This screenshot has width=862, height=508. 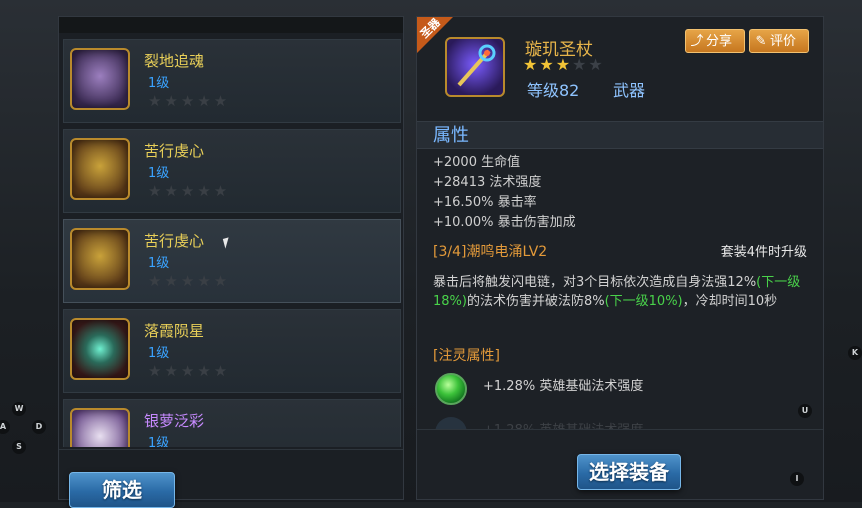 I want to click on key-hint-s: S, so click(x=19, y=447).